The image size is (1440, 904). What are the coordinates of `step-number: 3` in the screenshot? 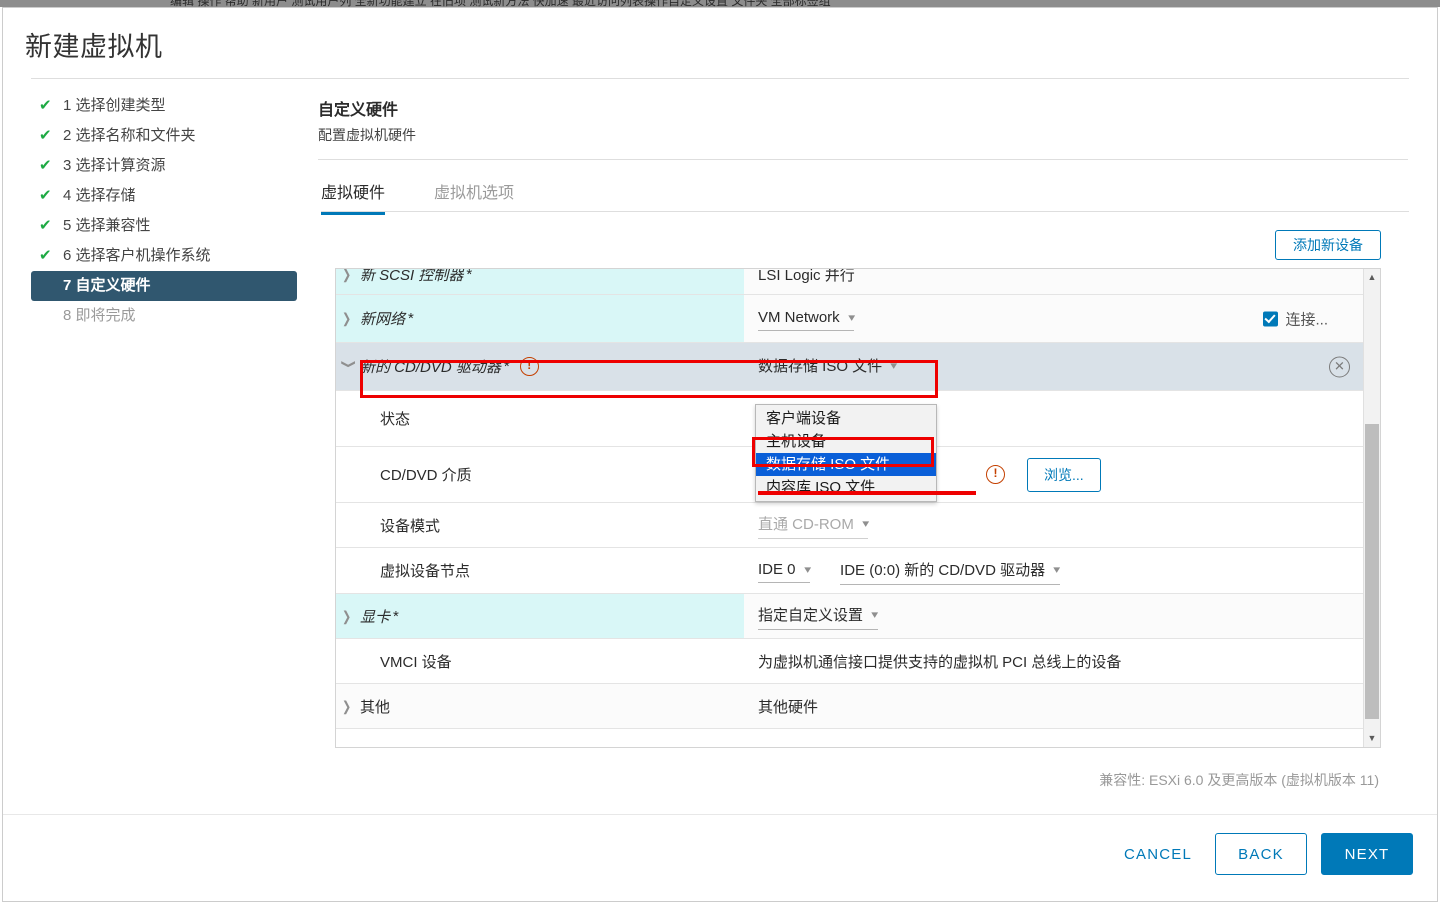 It's located at (67, 165).